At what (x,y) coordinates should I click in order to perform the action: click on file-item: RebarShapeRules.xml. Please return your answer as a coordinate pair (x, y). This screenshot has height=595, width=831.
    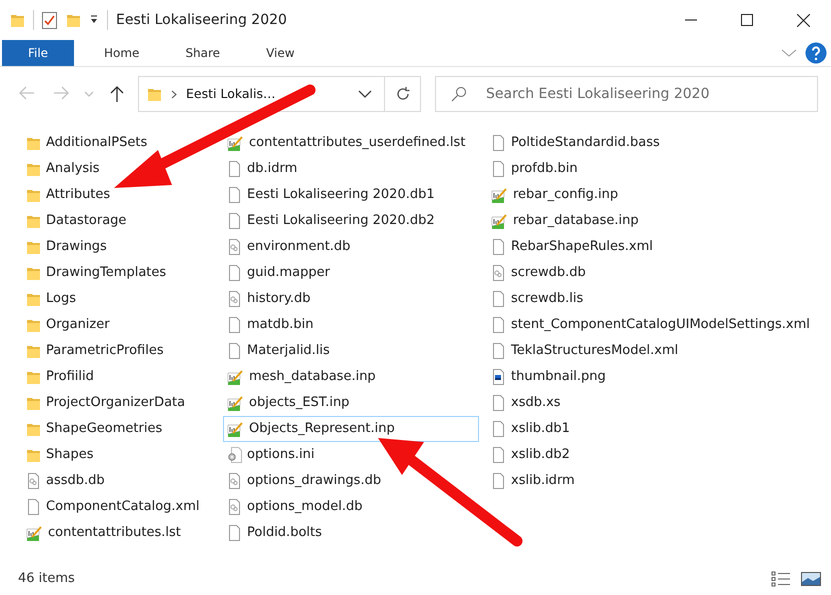
    Looking at the image, I should click on (659, 247).